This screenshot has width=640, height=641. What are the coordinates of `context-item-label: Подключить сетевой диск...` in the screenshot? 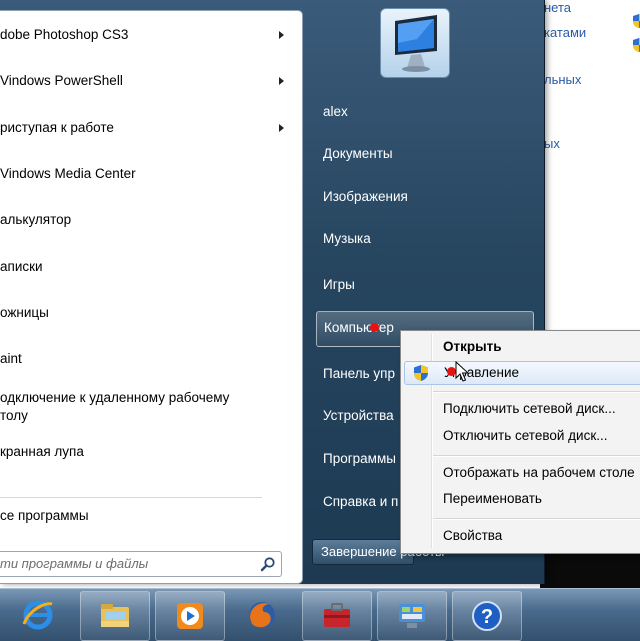 It's located at (529, 408).